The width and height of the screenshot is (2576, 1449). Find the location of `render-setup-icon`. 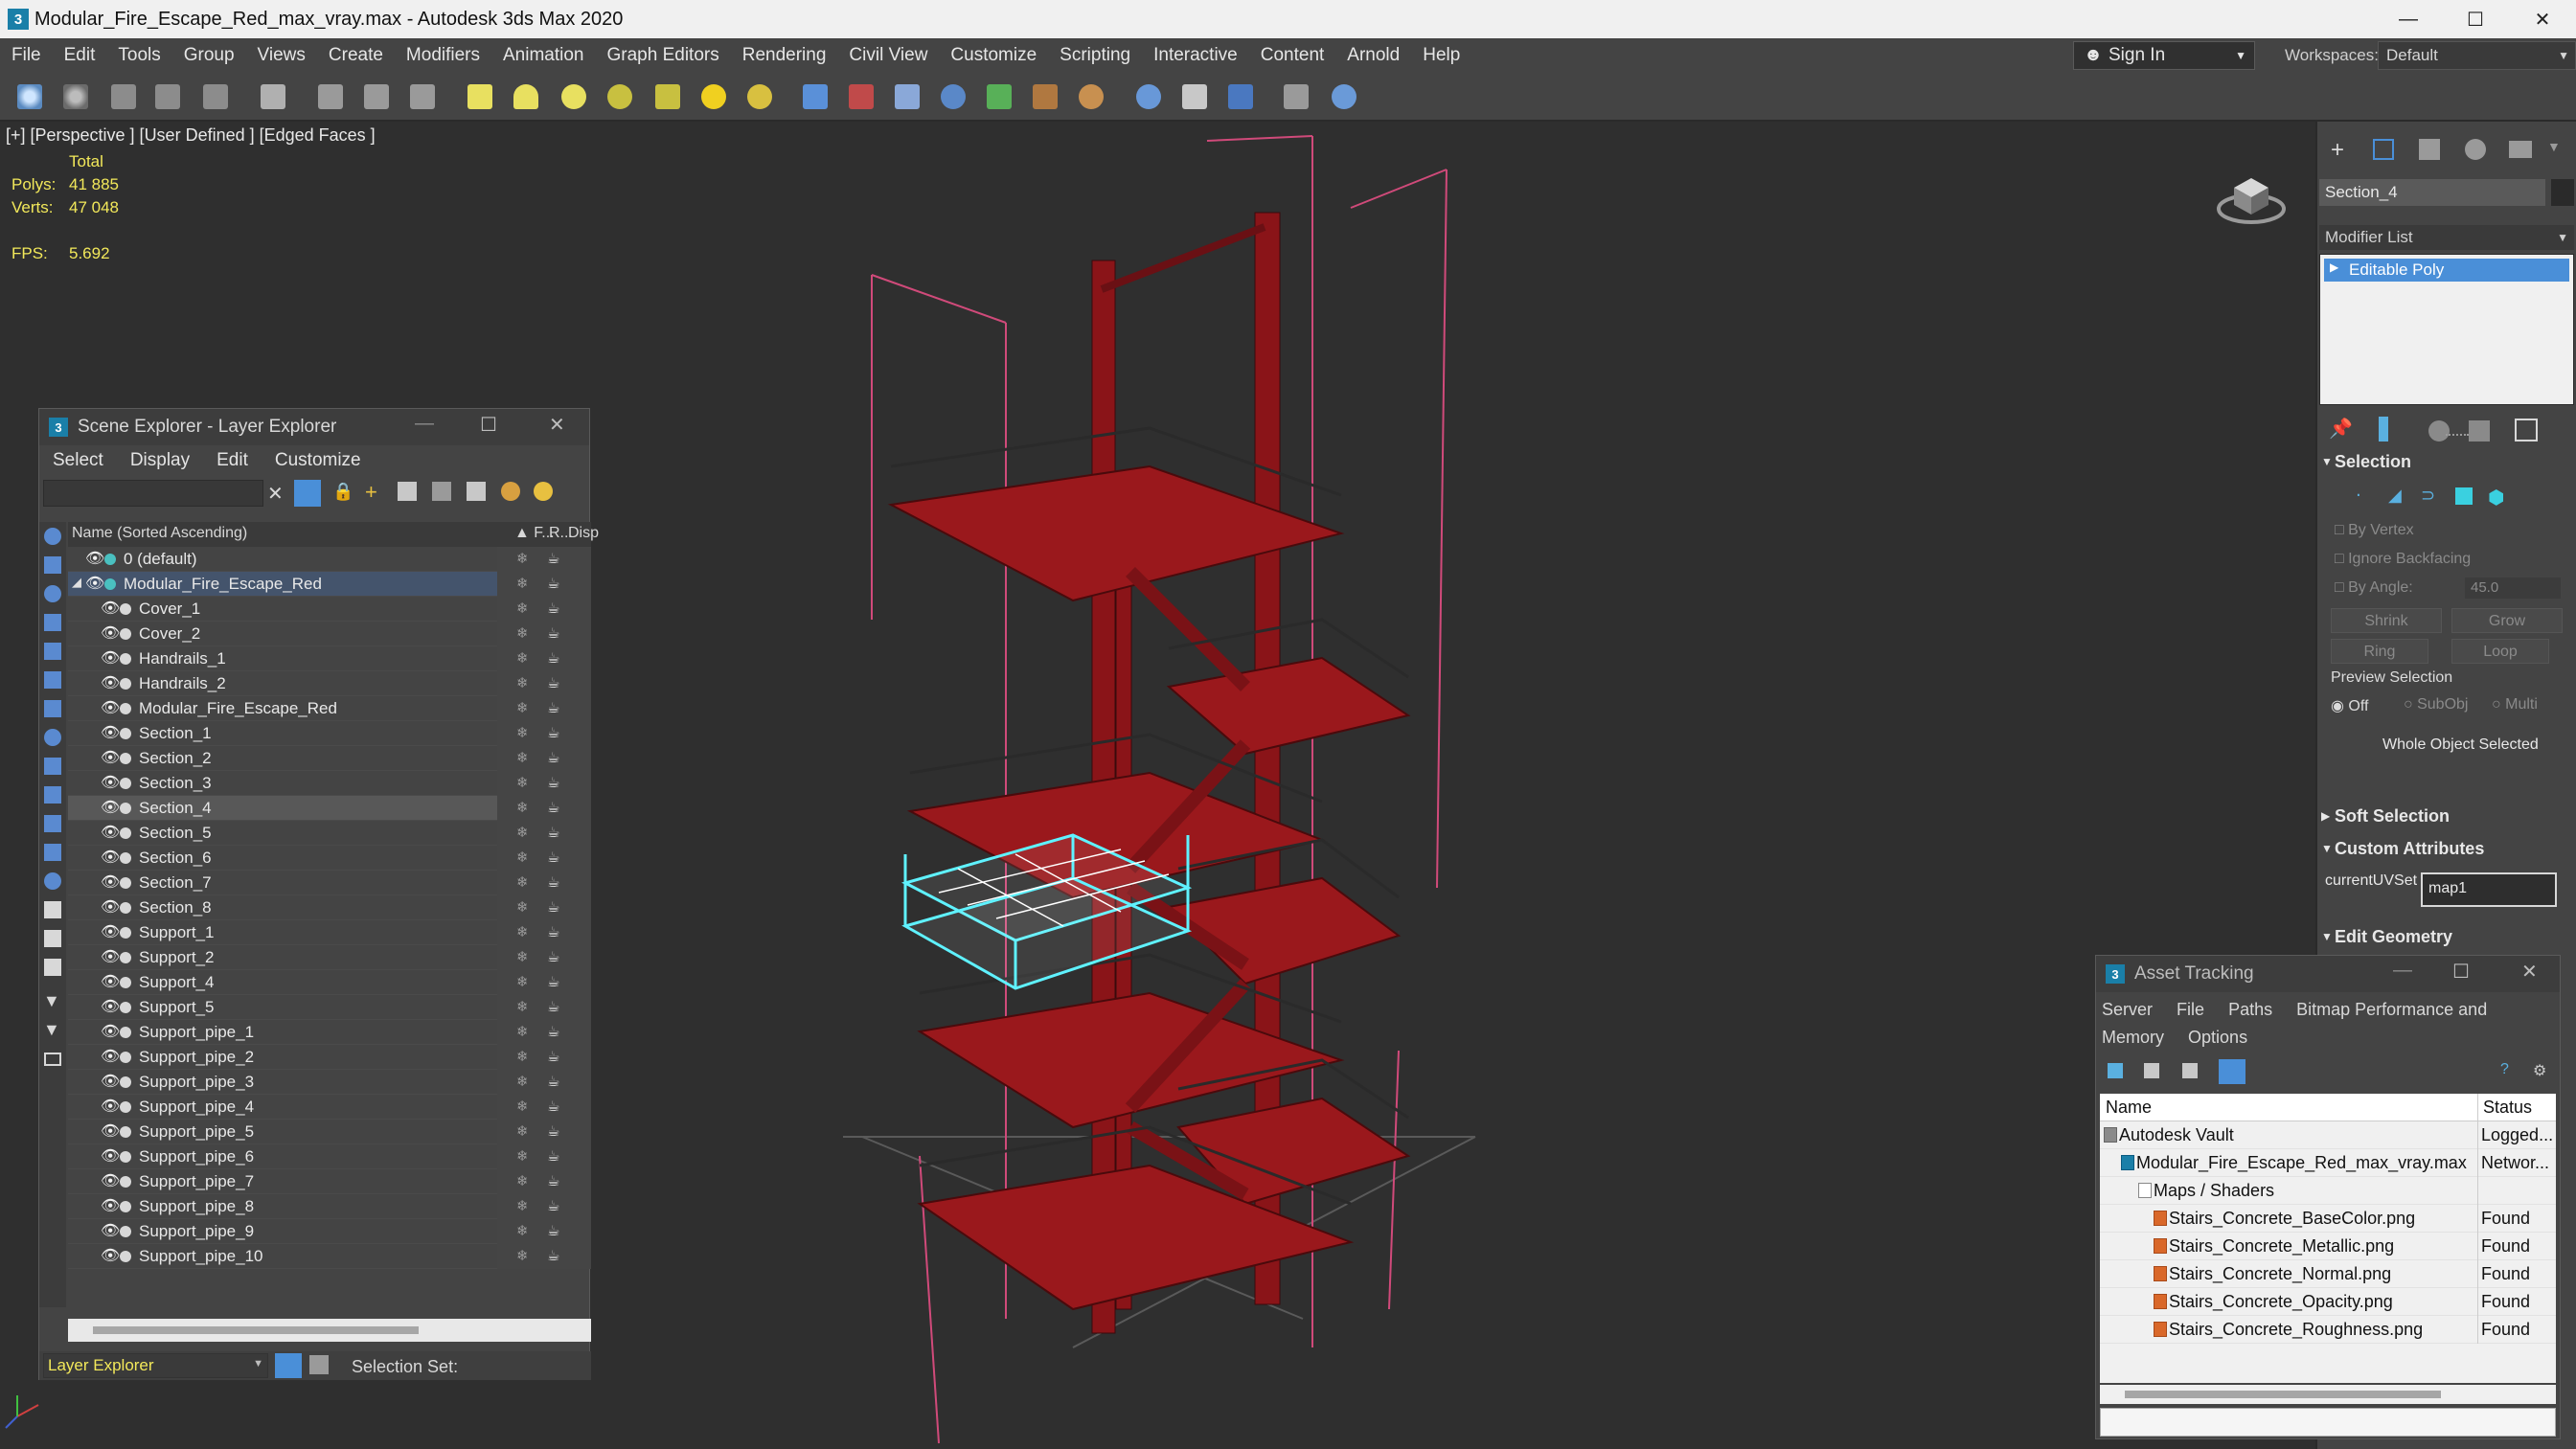

render-setup-icon is located at coordinates (1194, 96).